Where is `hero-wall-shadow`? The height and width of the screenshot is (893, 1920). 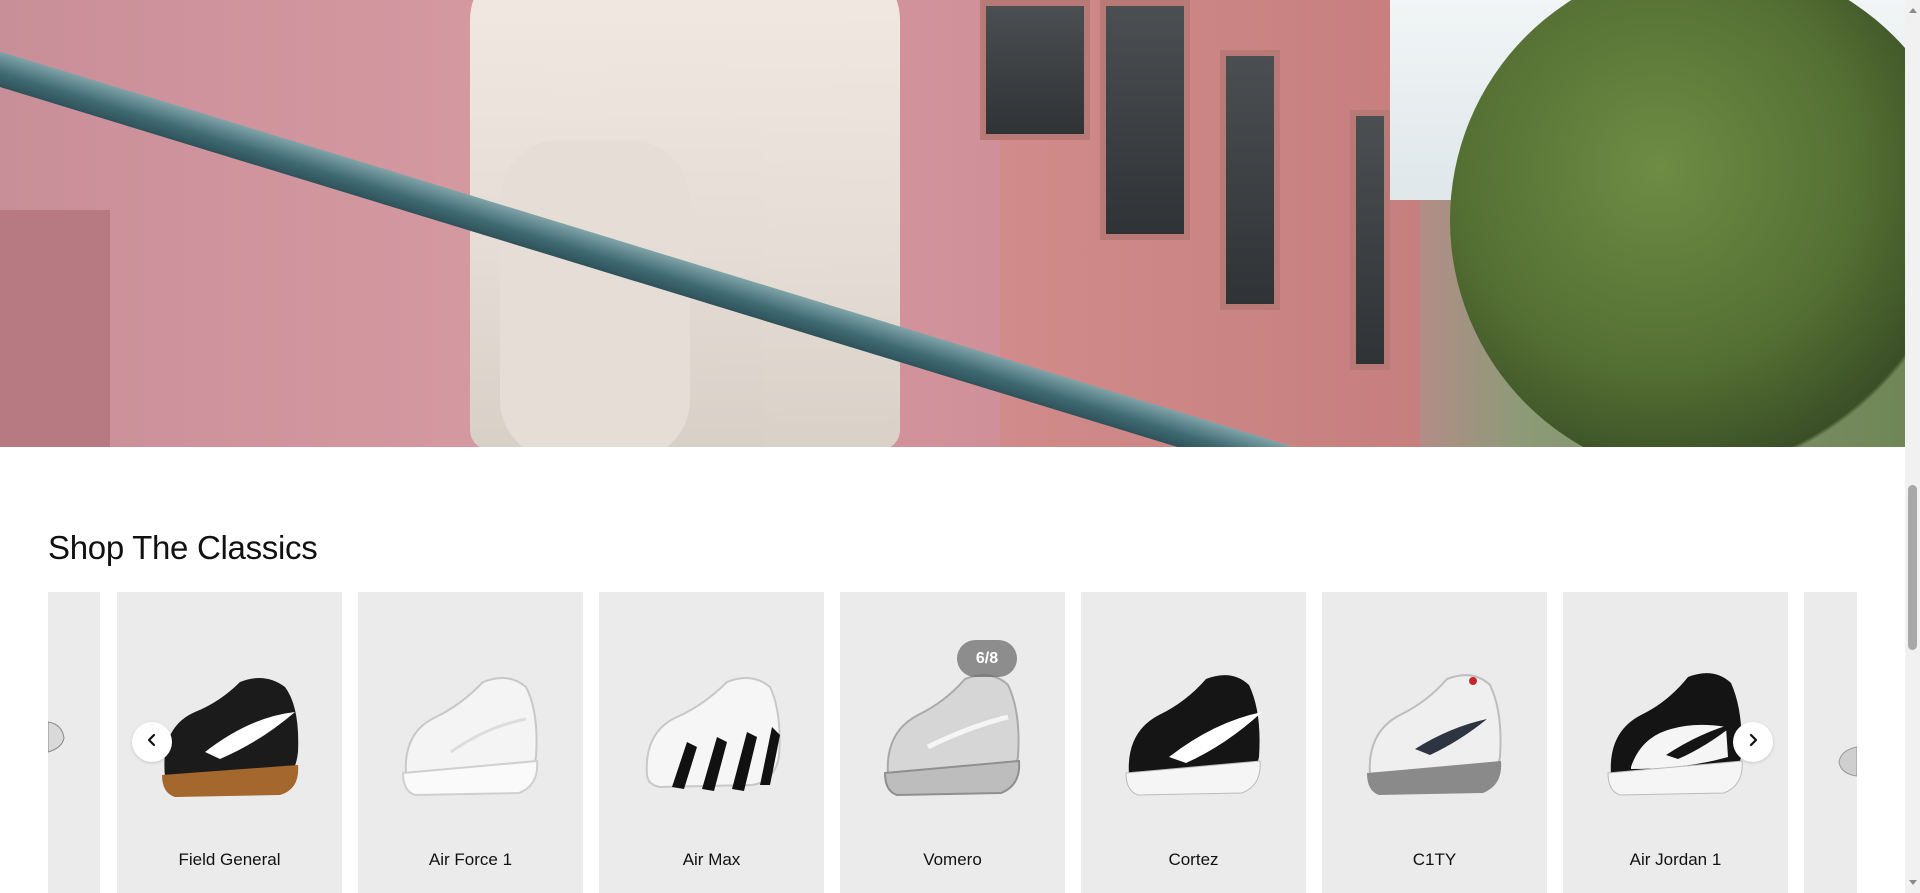 hero-wall-shadow is located at coordinates (55, 328).